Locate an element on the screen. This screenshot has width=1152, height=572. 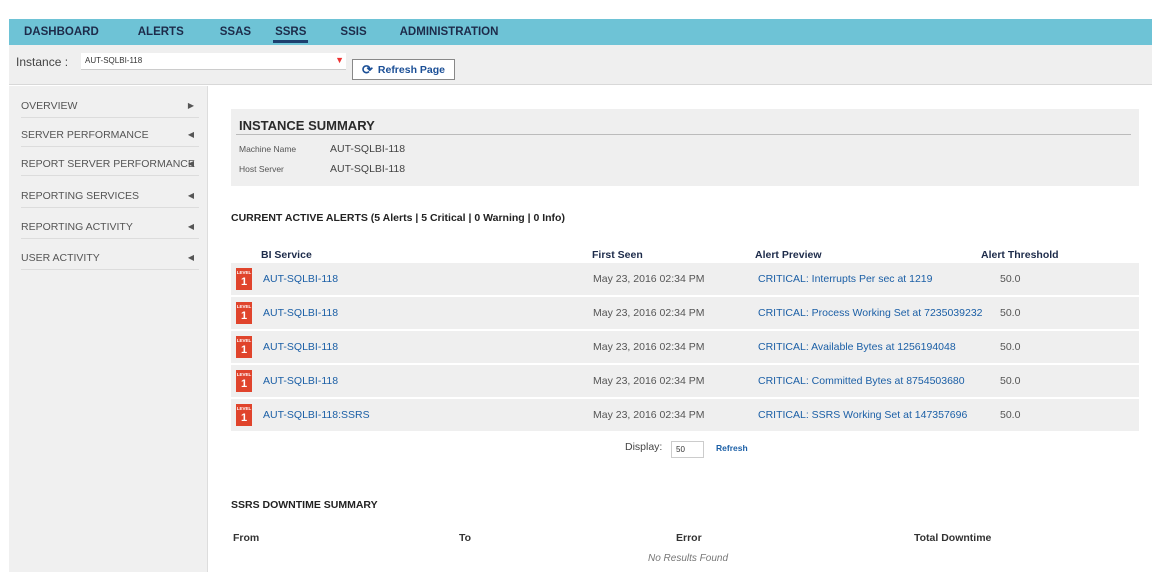
divider is located at coordinates (683, 134).